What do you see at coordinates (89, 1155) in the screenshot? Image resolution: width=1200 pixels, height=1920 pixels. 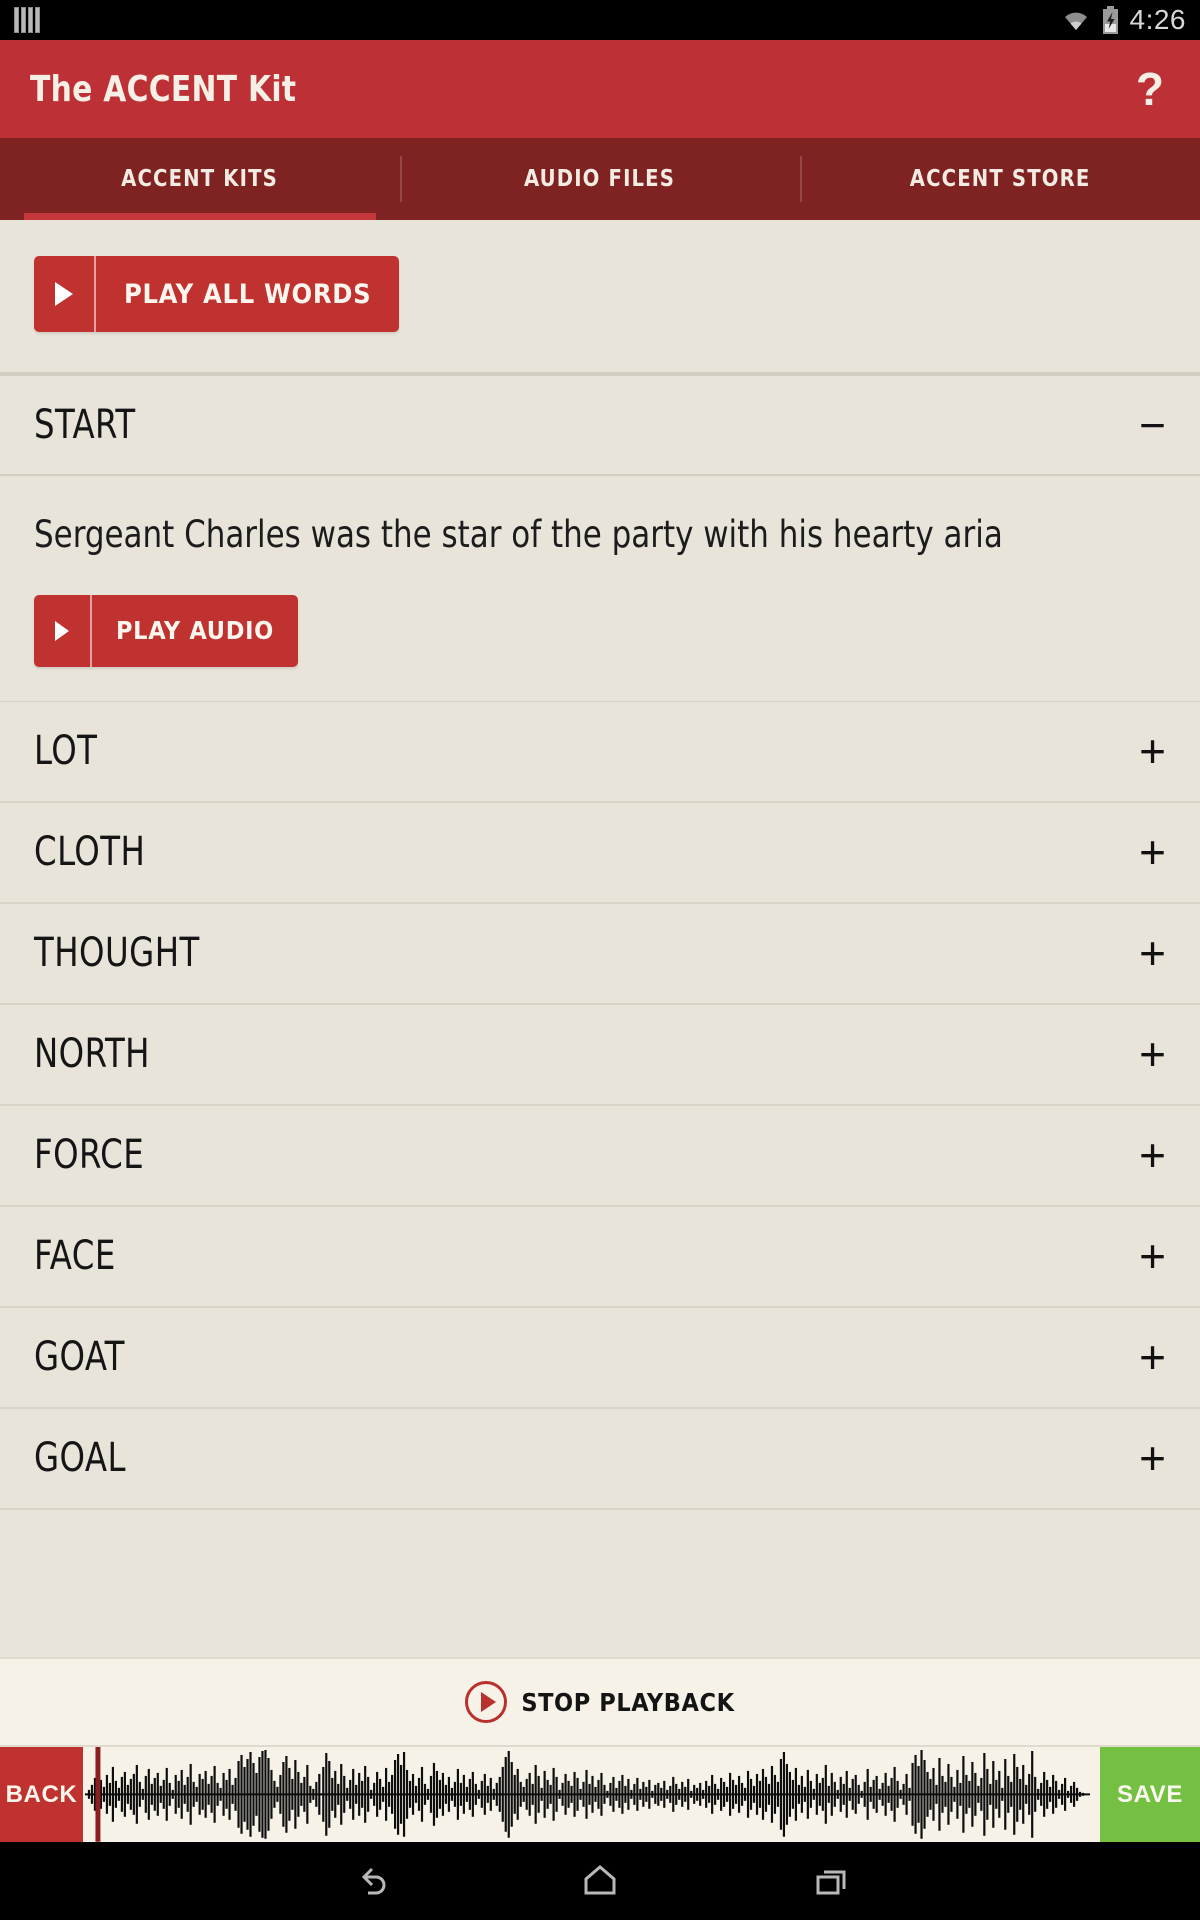 I see `word-row-label: FORCE` at bounding box center [89, 1155].